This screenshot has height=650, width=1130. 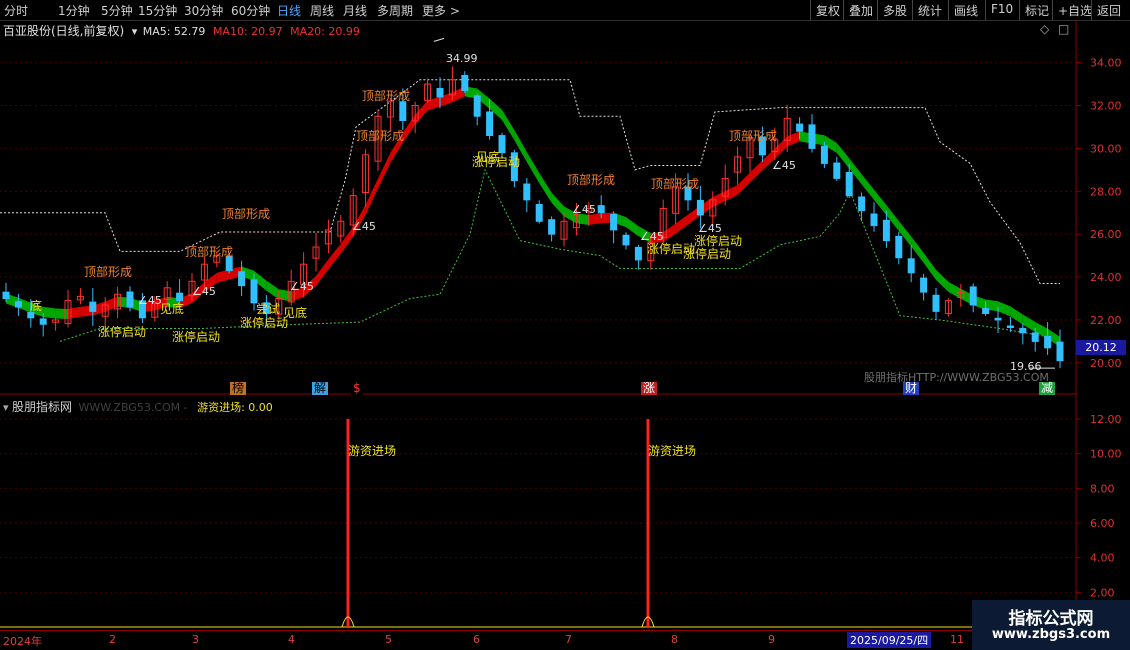 I want to click on indicator-tick-label: 2.00, so click(x=1102, y=592).